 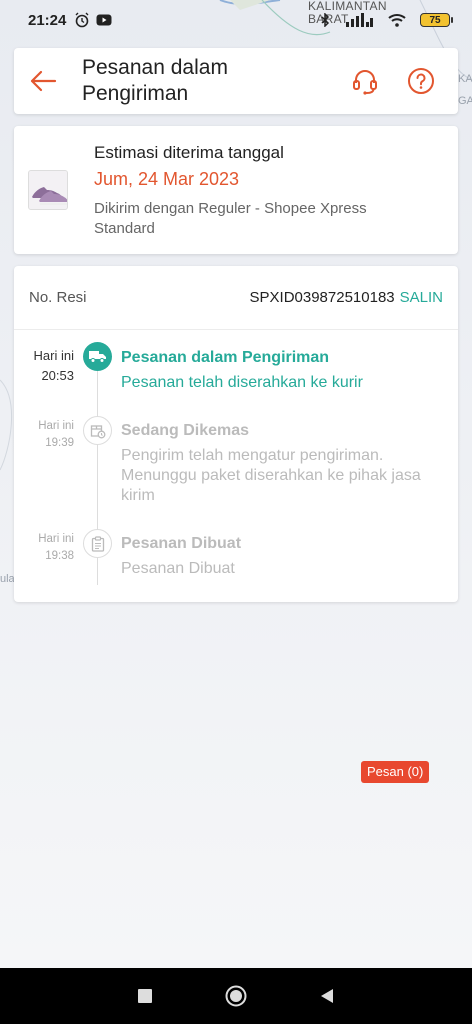 What do you see at coordinates (359, 20) in the screenshot?
I see `signal-icon` at bounding box center [359, 20].